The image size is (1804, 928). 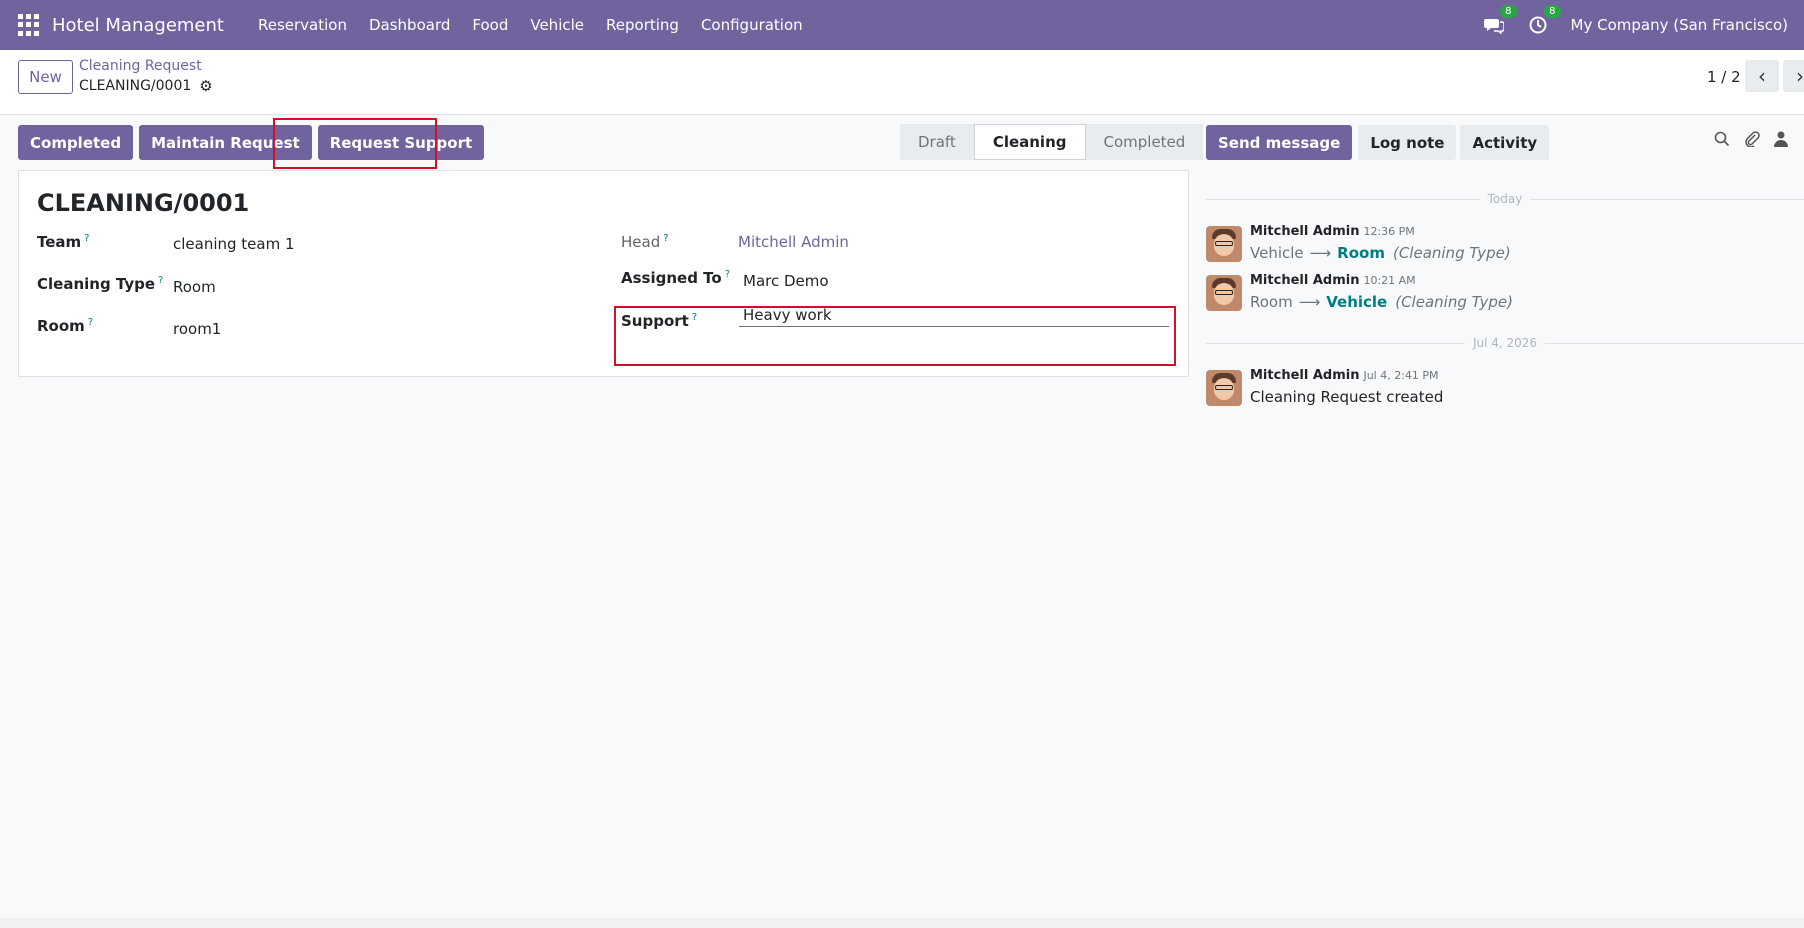 I want to click on pager-next-icon: ›, so click(x=1793, y=76).